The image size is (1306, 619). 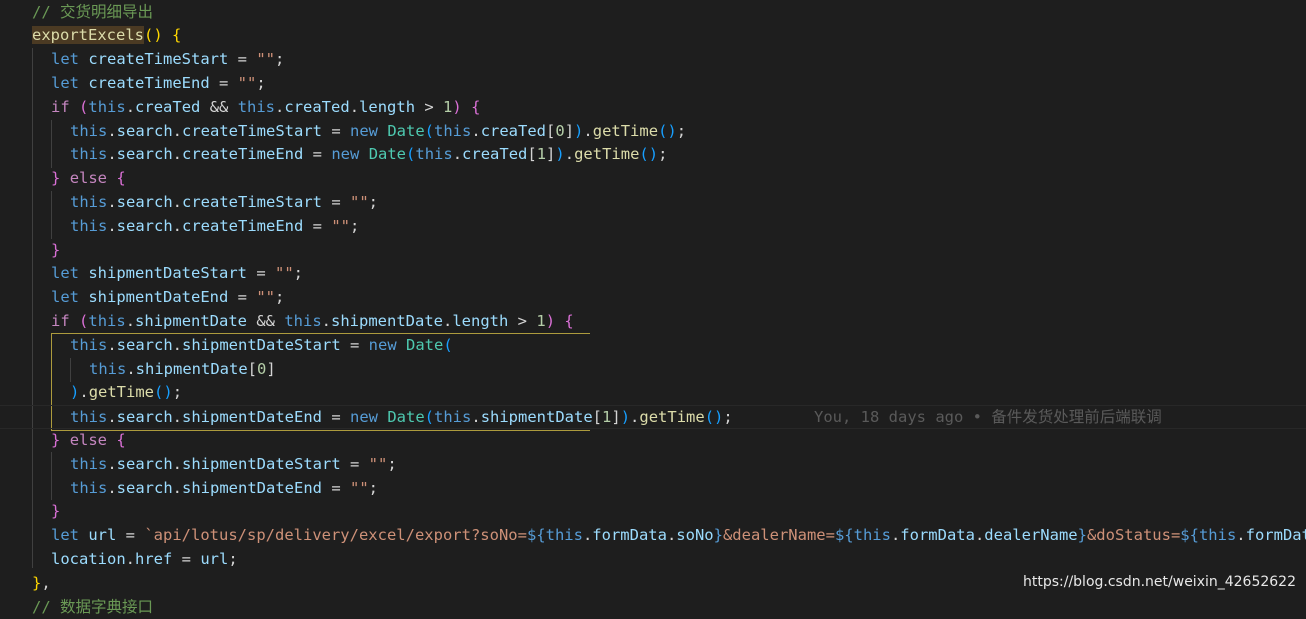 What do you see at coordinates (405, 417) in the screenshot?
I see `code-token: Date` at bounding box center [405, 417].